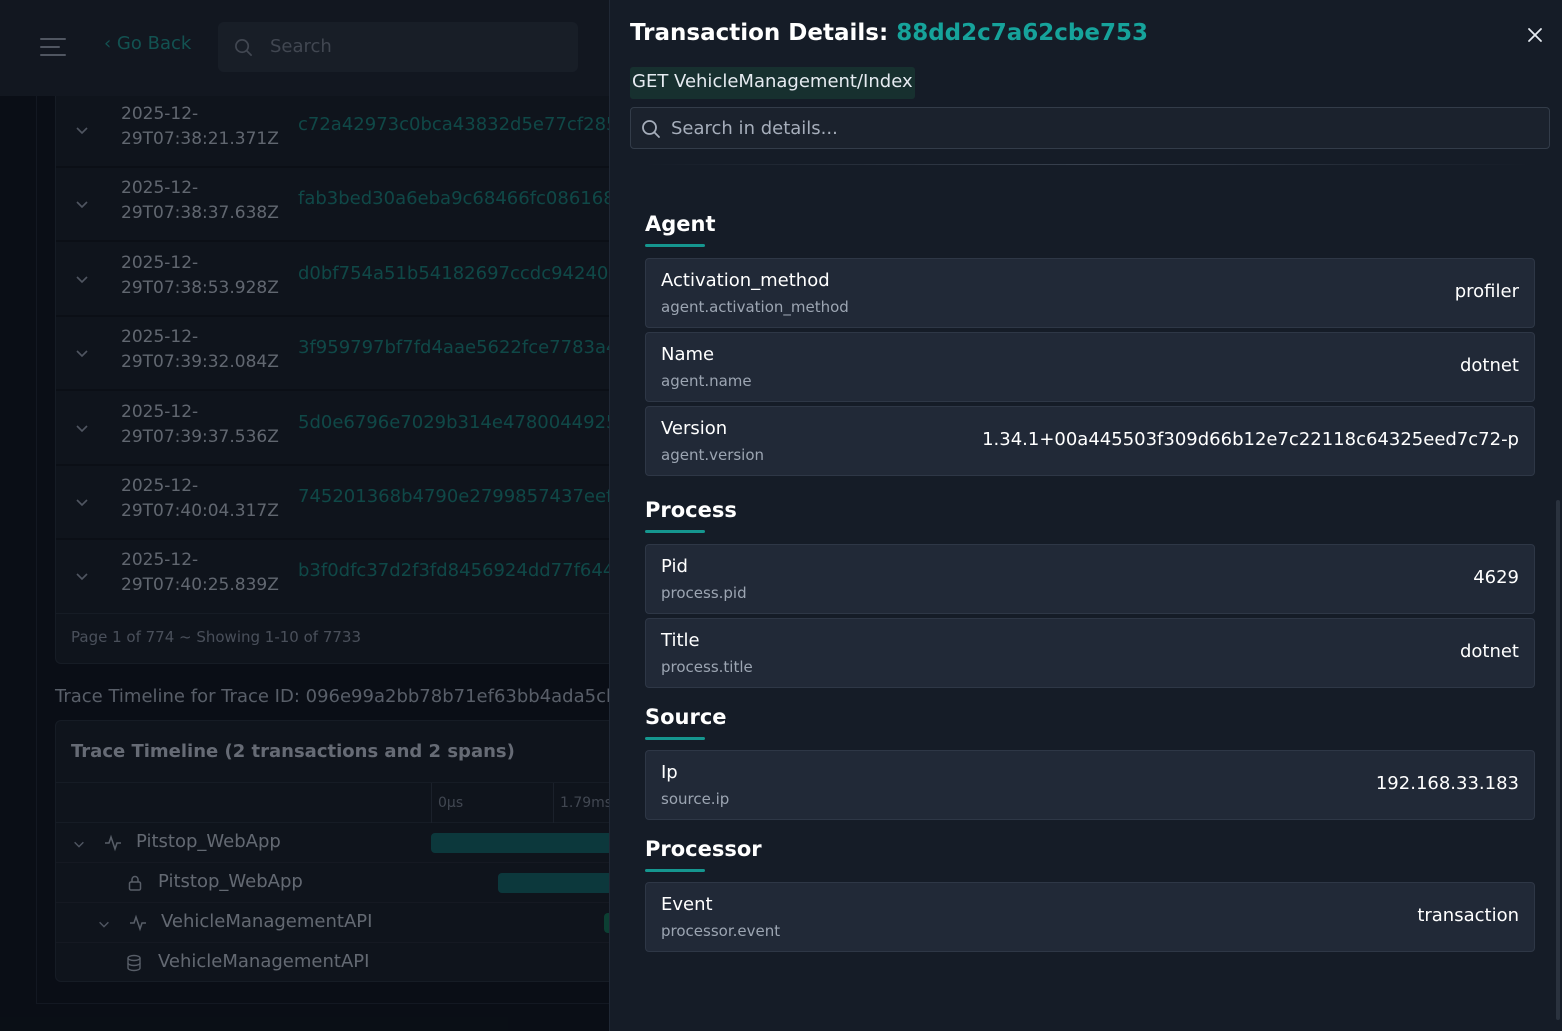  I want to click on field-row: Pid process.pid 4629, so click(1090, 579).